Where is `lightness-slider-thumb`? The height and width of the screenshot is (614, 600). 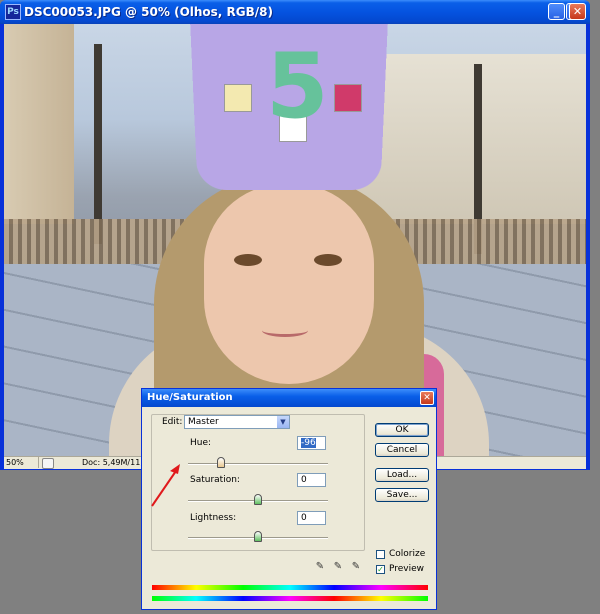 lightness-slider-thumb is located at coordinates (258, 536).